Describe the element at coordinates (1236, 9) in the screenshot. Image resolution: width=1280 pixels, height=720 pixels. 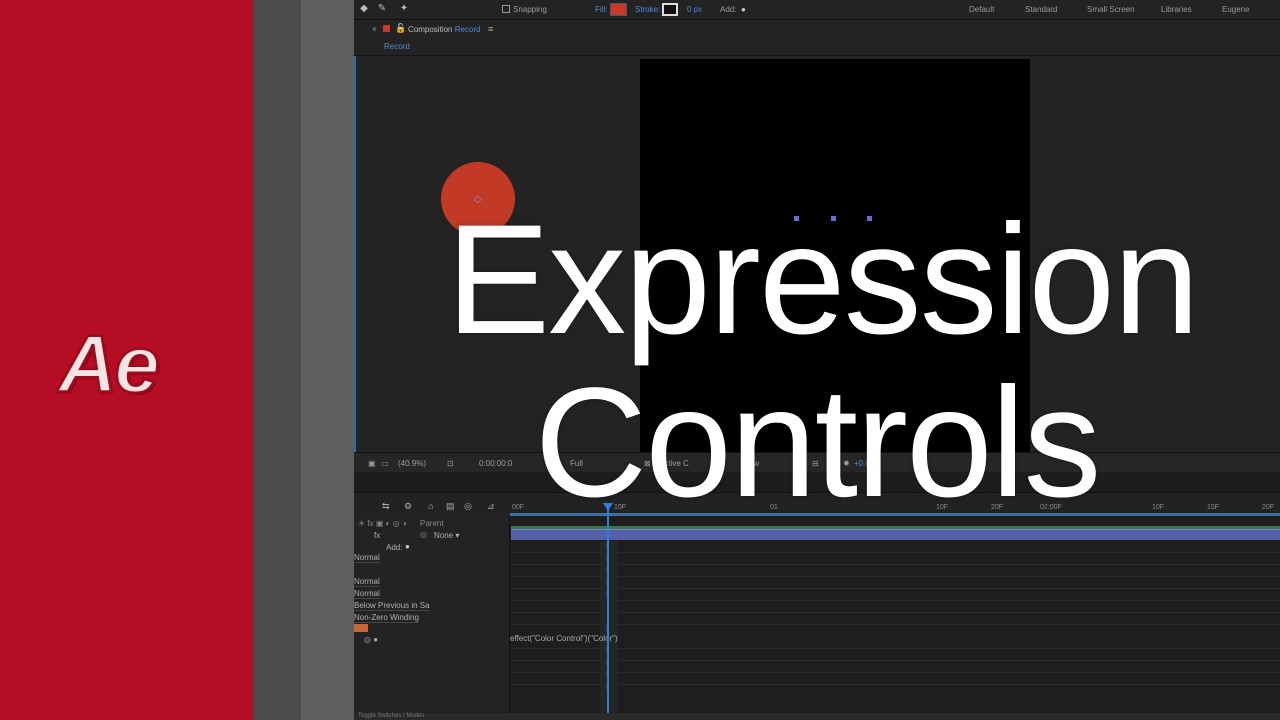
I see `workspace-eugene: Eugene` at that location.